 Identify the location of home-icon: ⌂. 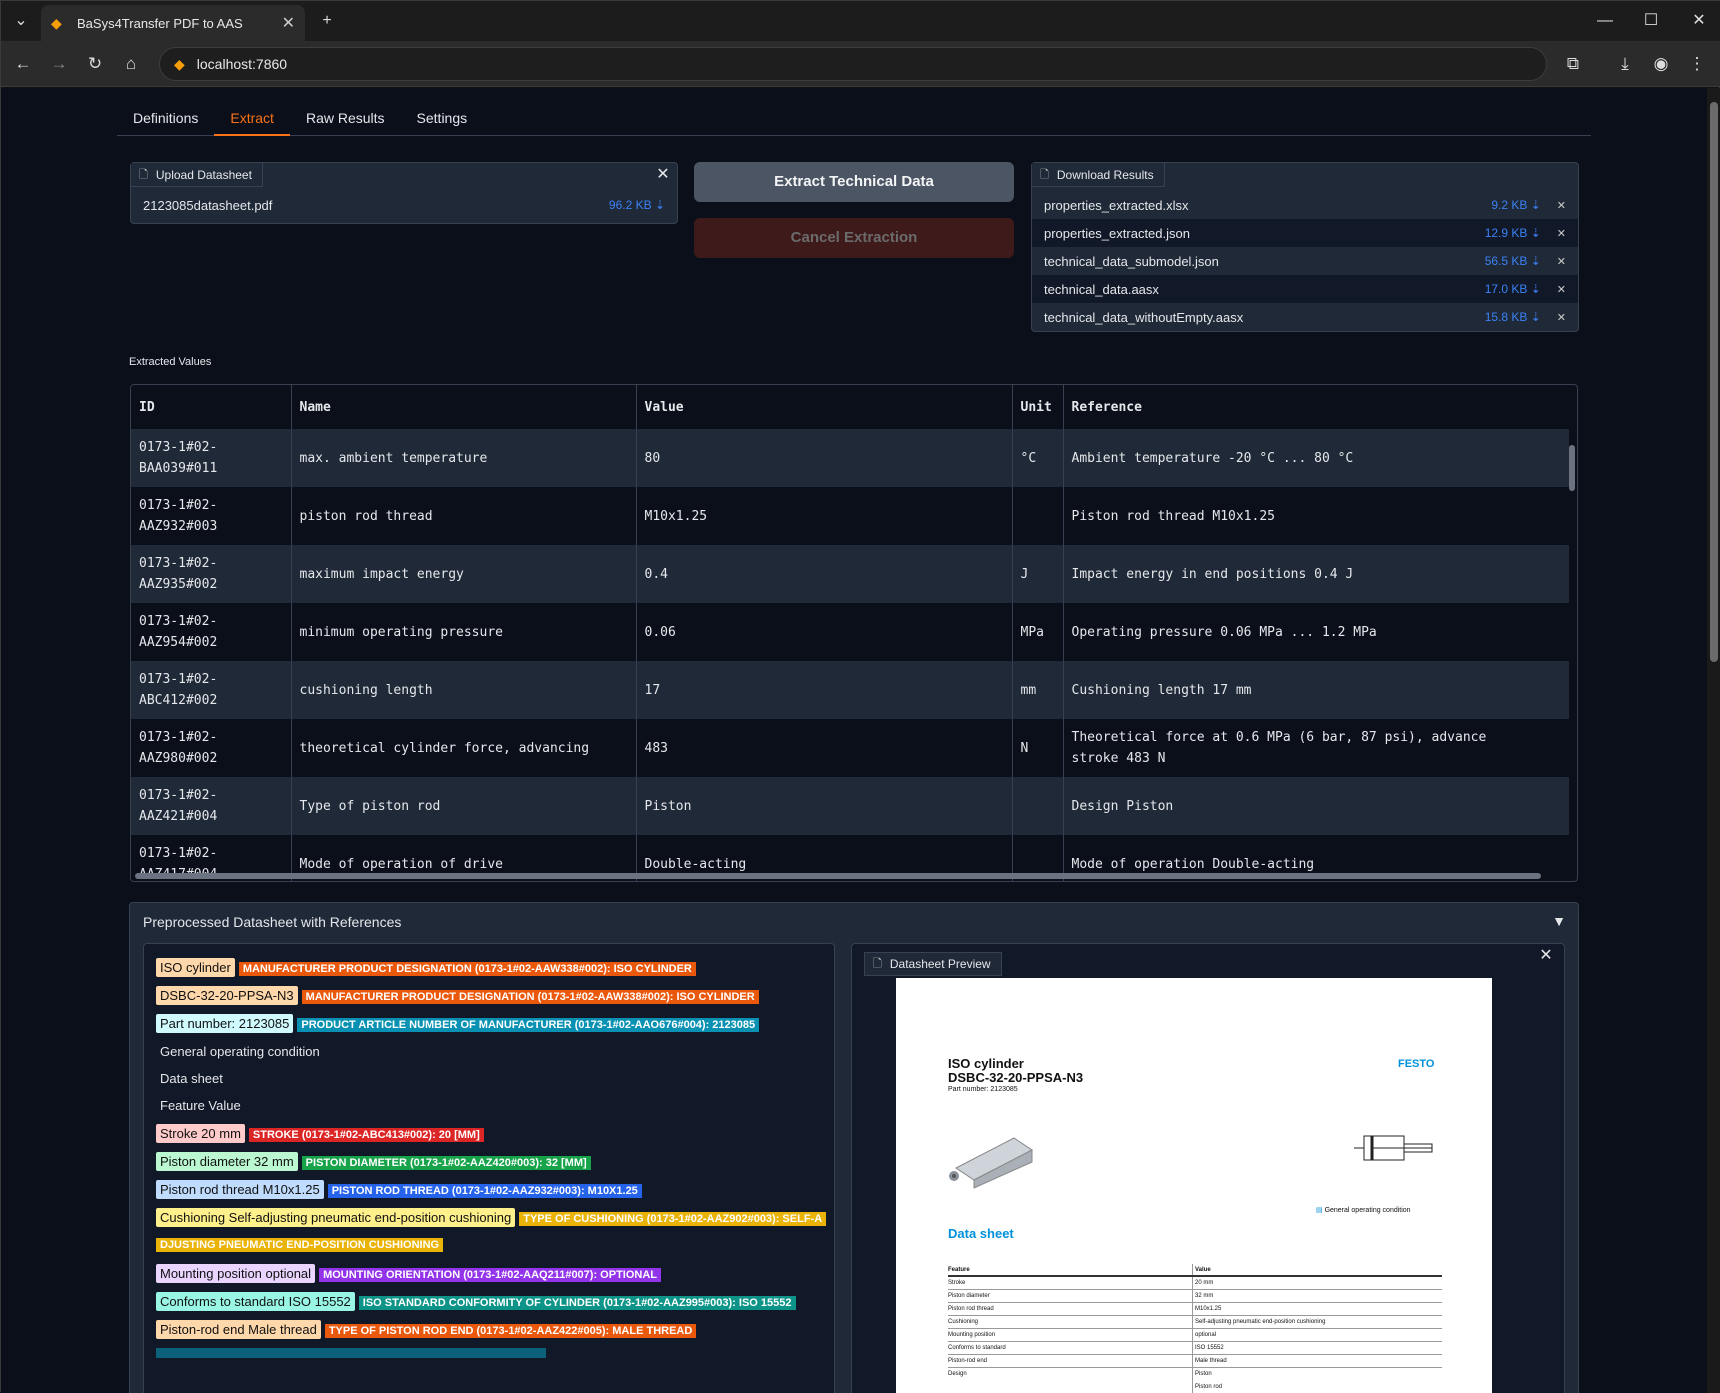
(131, 64).